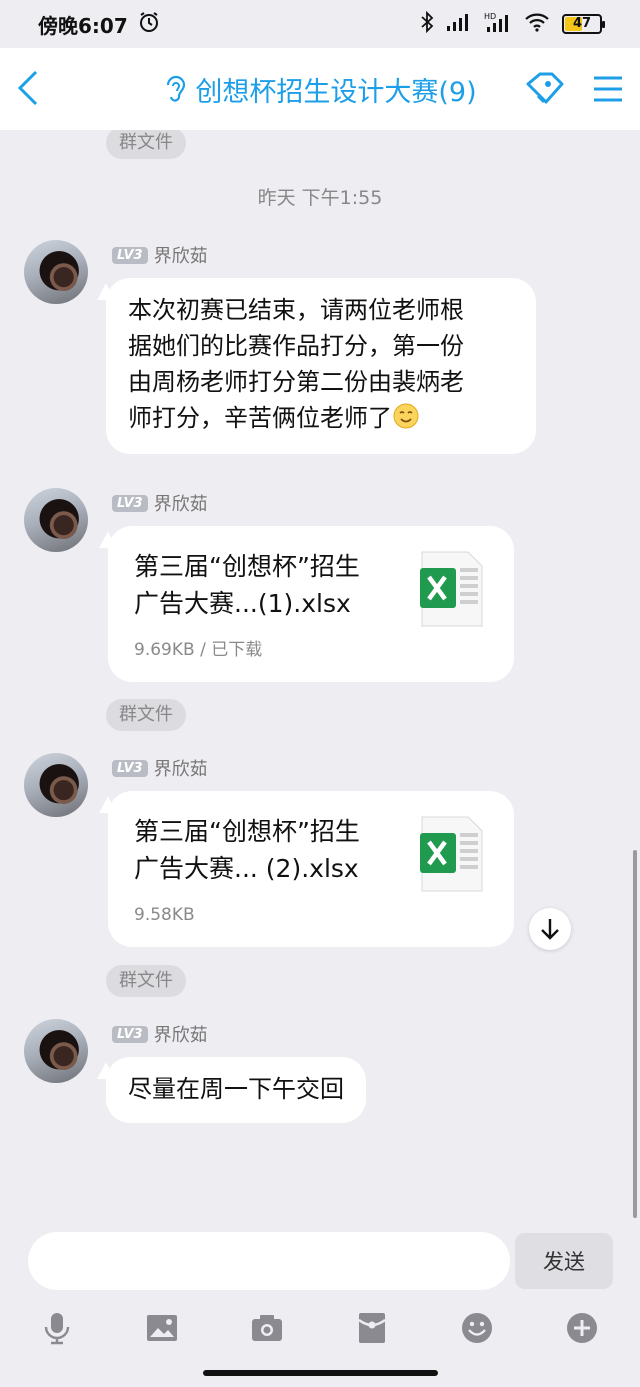 The image size is (640, 1387). I want to click on microphone-icon, so click(57, 1329).